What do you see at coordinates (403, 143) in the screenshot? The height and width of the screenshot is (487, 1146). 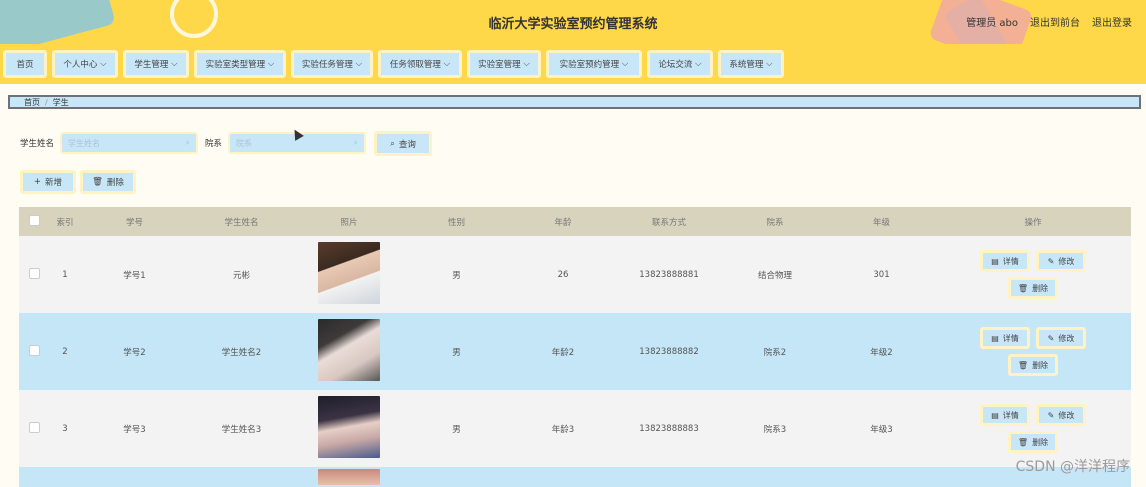 I see `query-button: ⌕ 查询` at bounding box center [403, 143].